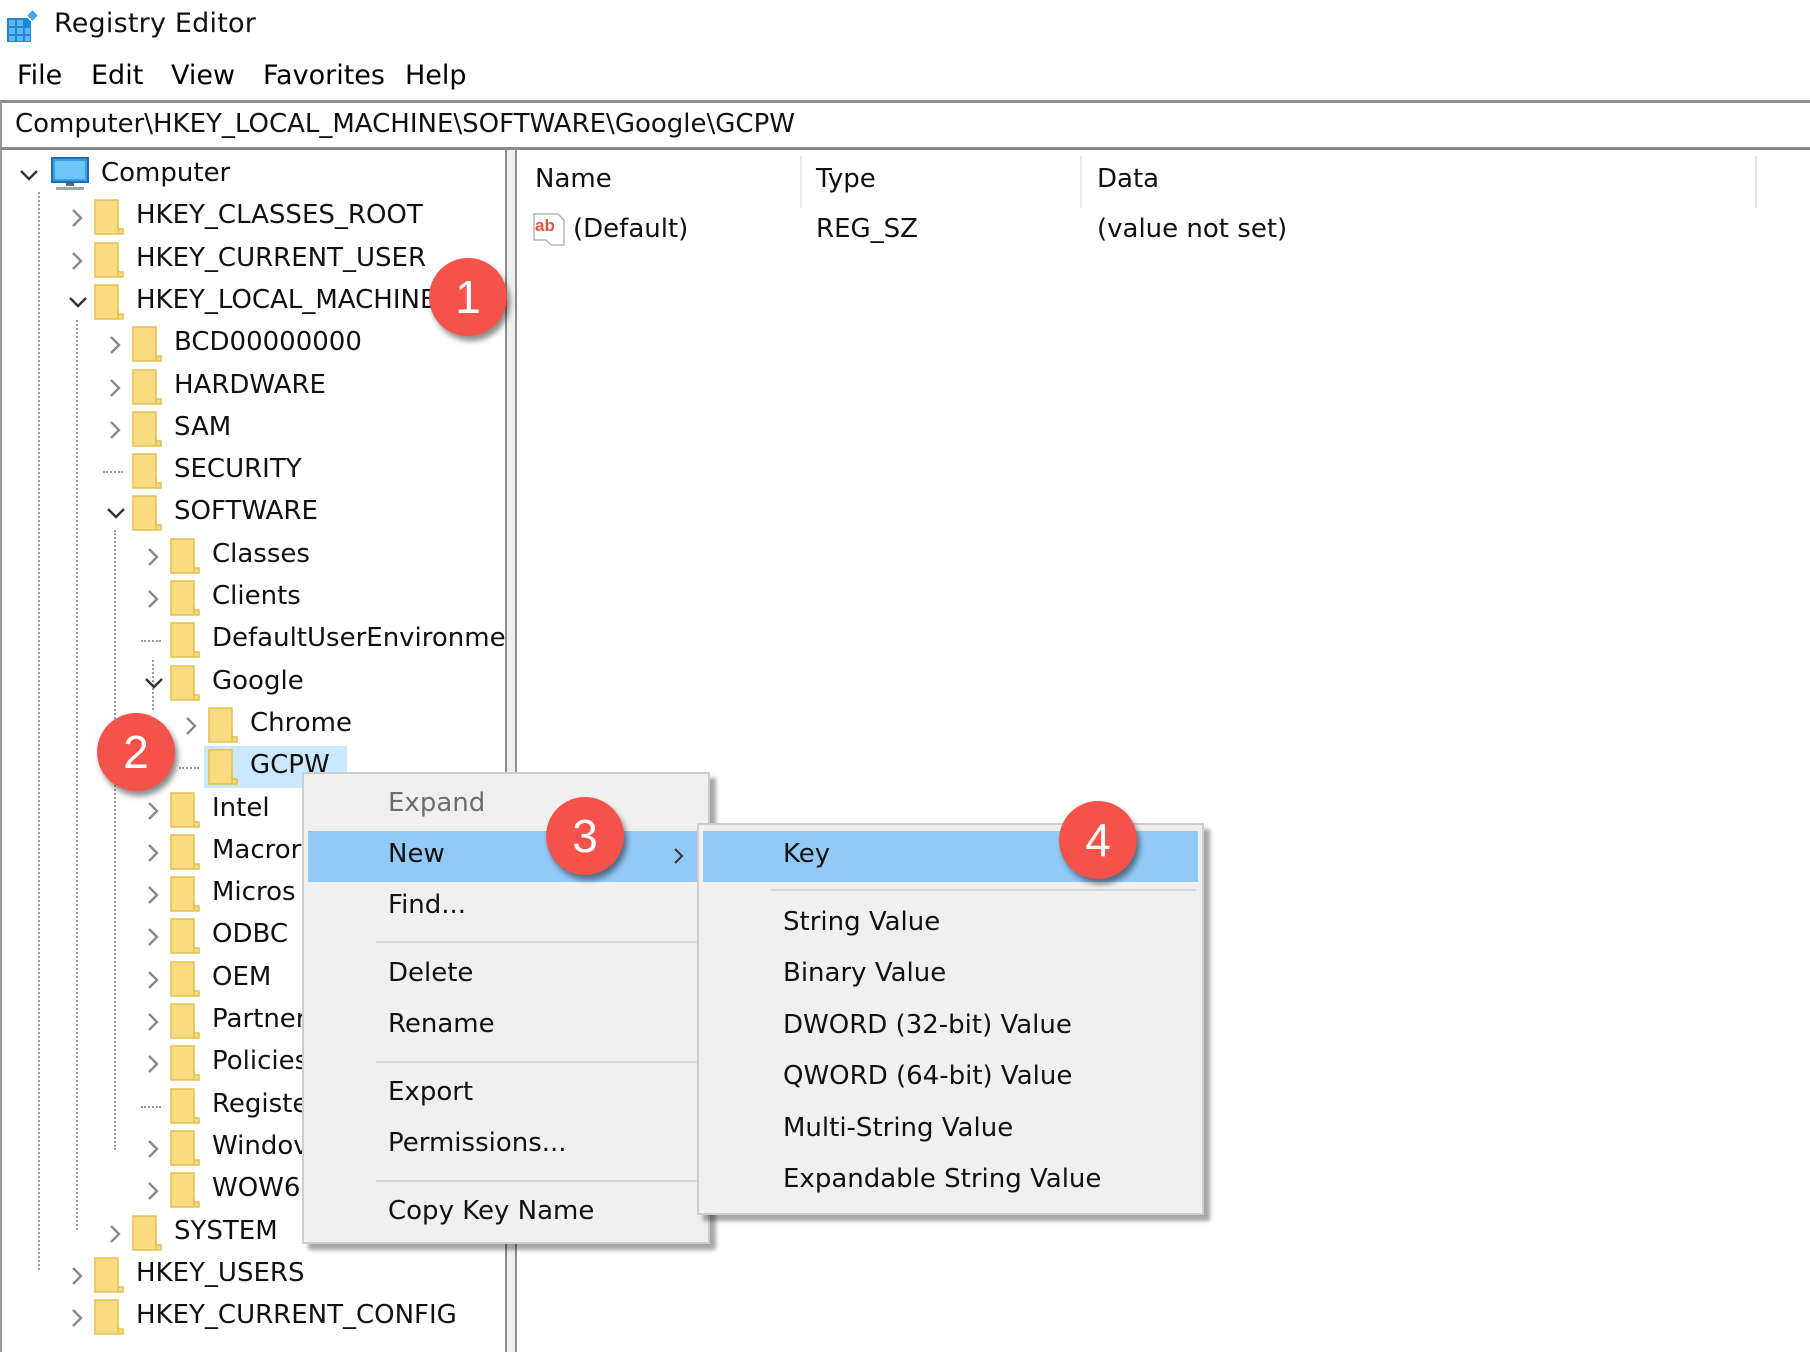 This screenshot has height=1352, width=1810. I want to click on submenu-item-multi-string-value: Multi-String Value, so click(950, 1130).